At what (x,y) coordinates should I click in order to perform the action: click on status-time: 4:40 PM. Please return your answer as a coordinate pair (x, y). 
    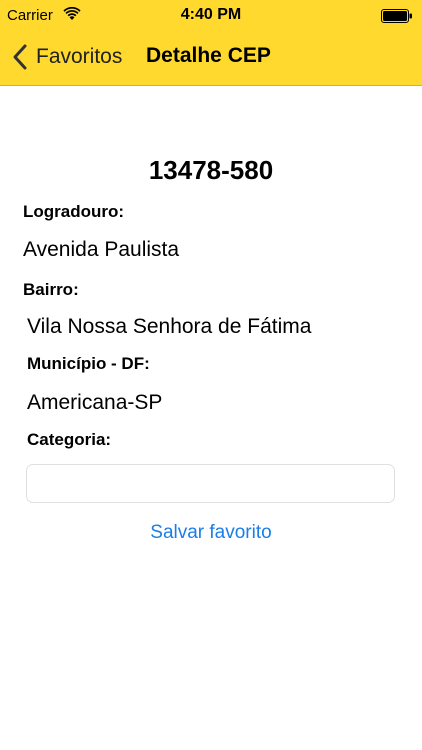
    Looking at the image, I should click on (211, 14).